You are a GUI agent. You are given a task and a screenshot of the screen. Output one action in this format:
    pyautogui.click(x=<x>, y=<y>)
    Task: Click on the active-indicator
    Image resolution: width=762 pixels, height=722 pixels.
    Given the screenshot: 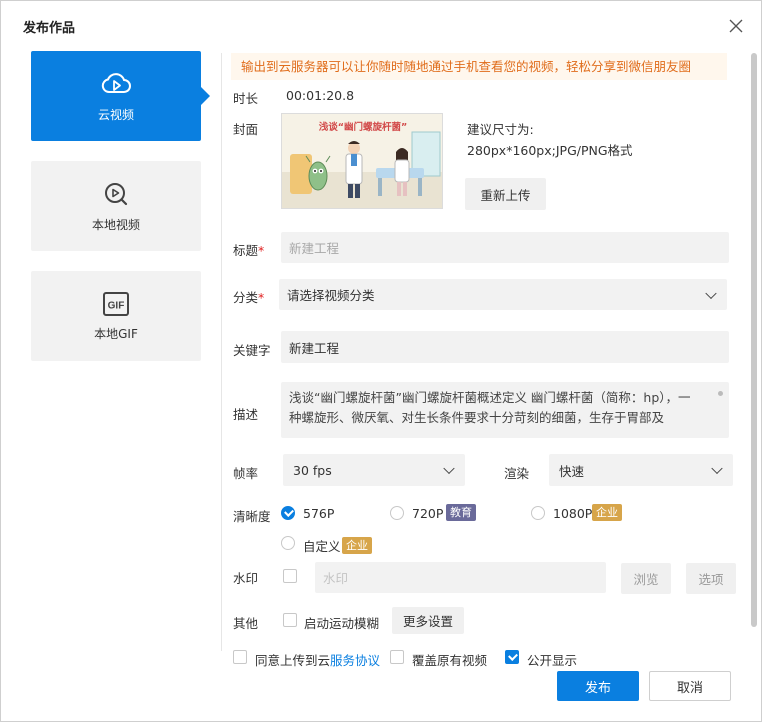 What is the action you would take?
    pyautogui.click(x=205, y=96)
    